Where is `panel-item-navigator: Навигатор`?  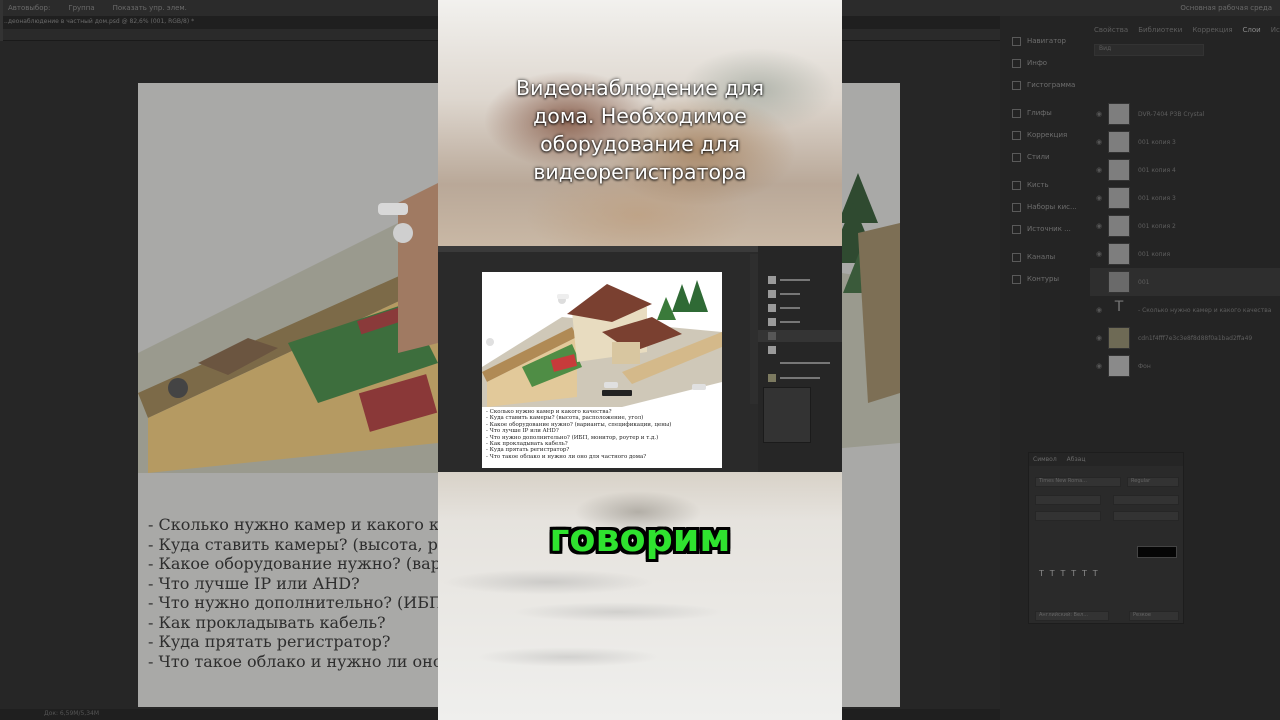
panel-item-navigator: Навигатор is located at coordinates (1044, 41).